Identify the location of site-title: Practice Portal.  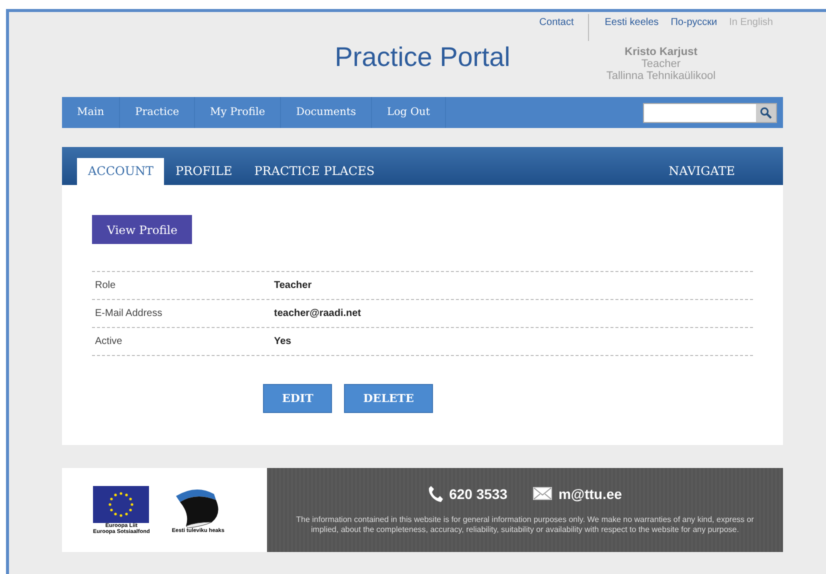
(422, 58).